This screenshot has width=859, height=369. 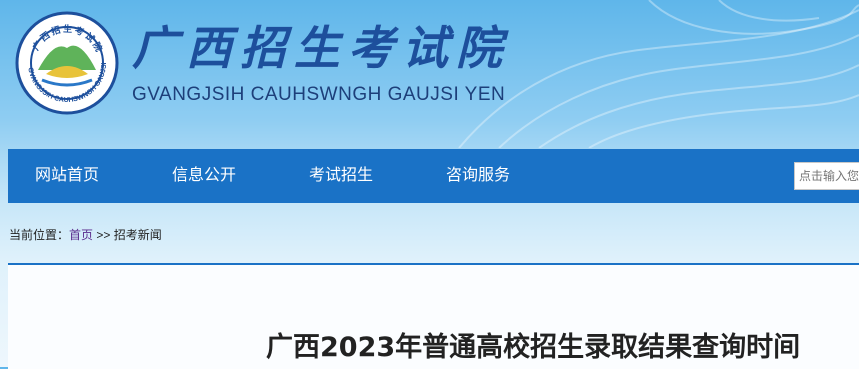 I want to click on breadcrumb-home-link: 首页, so click(x=81, y=235).